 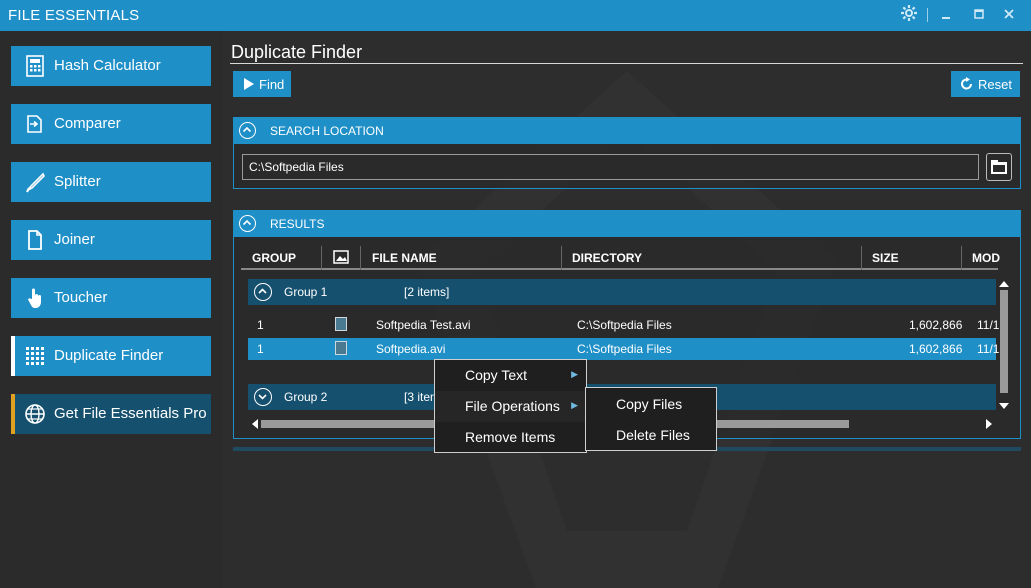 I want to click on menu-item-delete-files: Delete Files, so click(x=651, y=435).